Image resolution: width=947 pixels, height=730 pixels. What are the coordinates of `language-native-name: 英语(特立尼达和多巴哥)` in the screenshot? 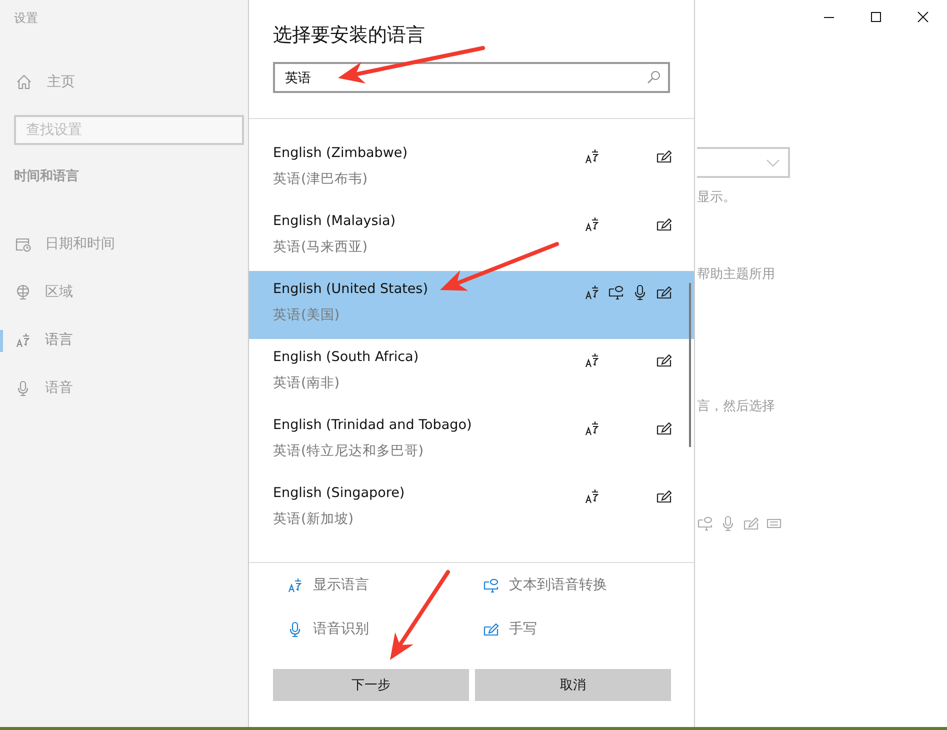 It's located at (349, 451).